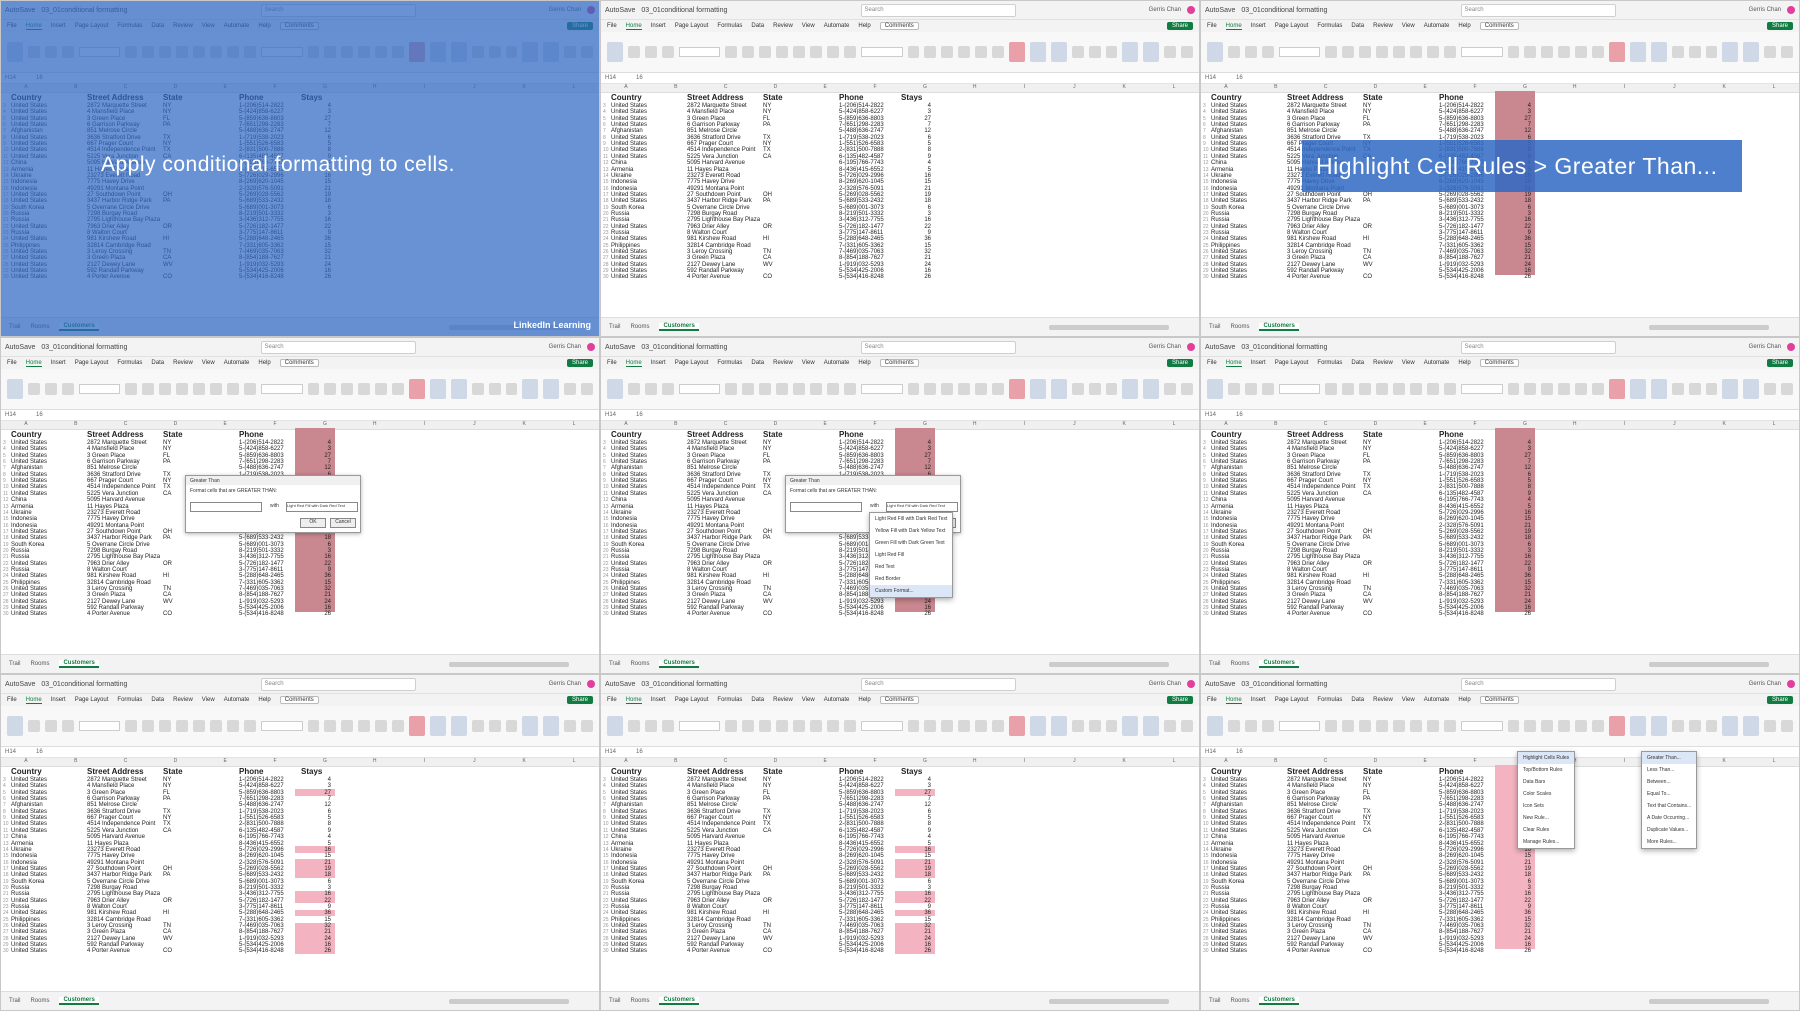 This screenshot has height=1011, width=1800. What do you see at coordinates (861, 850) in the screenshot?
I see `cell-phone: 5-(726)029-2996` at bounding box center [861, 850].